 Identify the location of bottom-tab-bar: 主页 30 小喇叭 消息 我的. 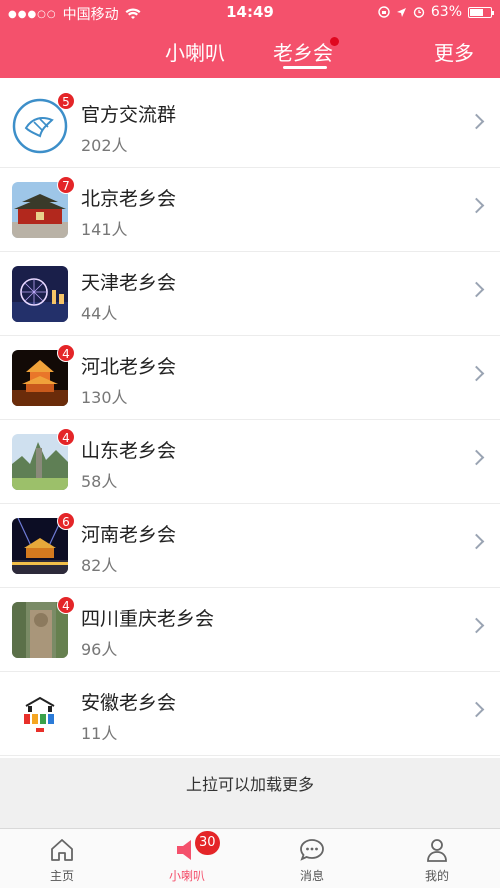
(250, 858).